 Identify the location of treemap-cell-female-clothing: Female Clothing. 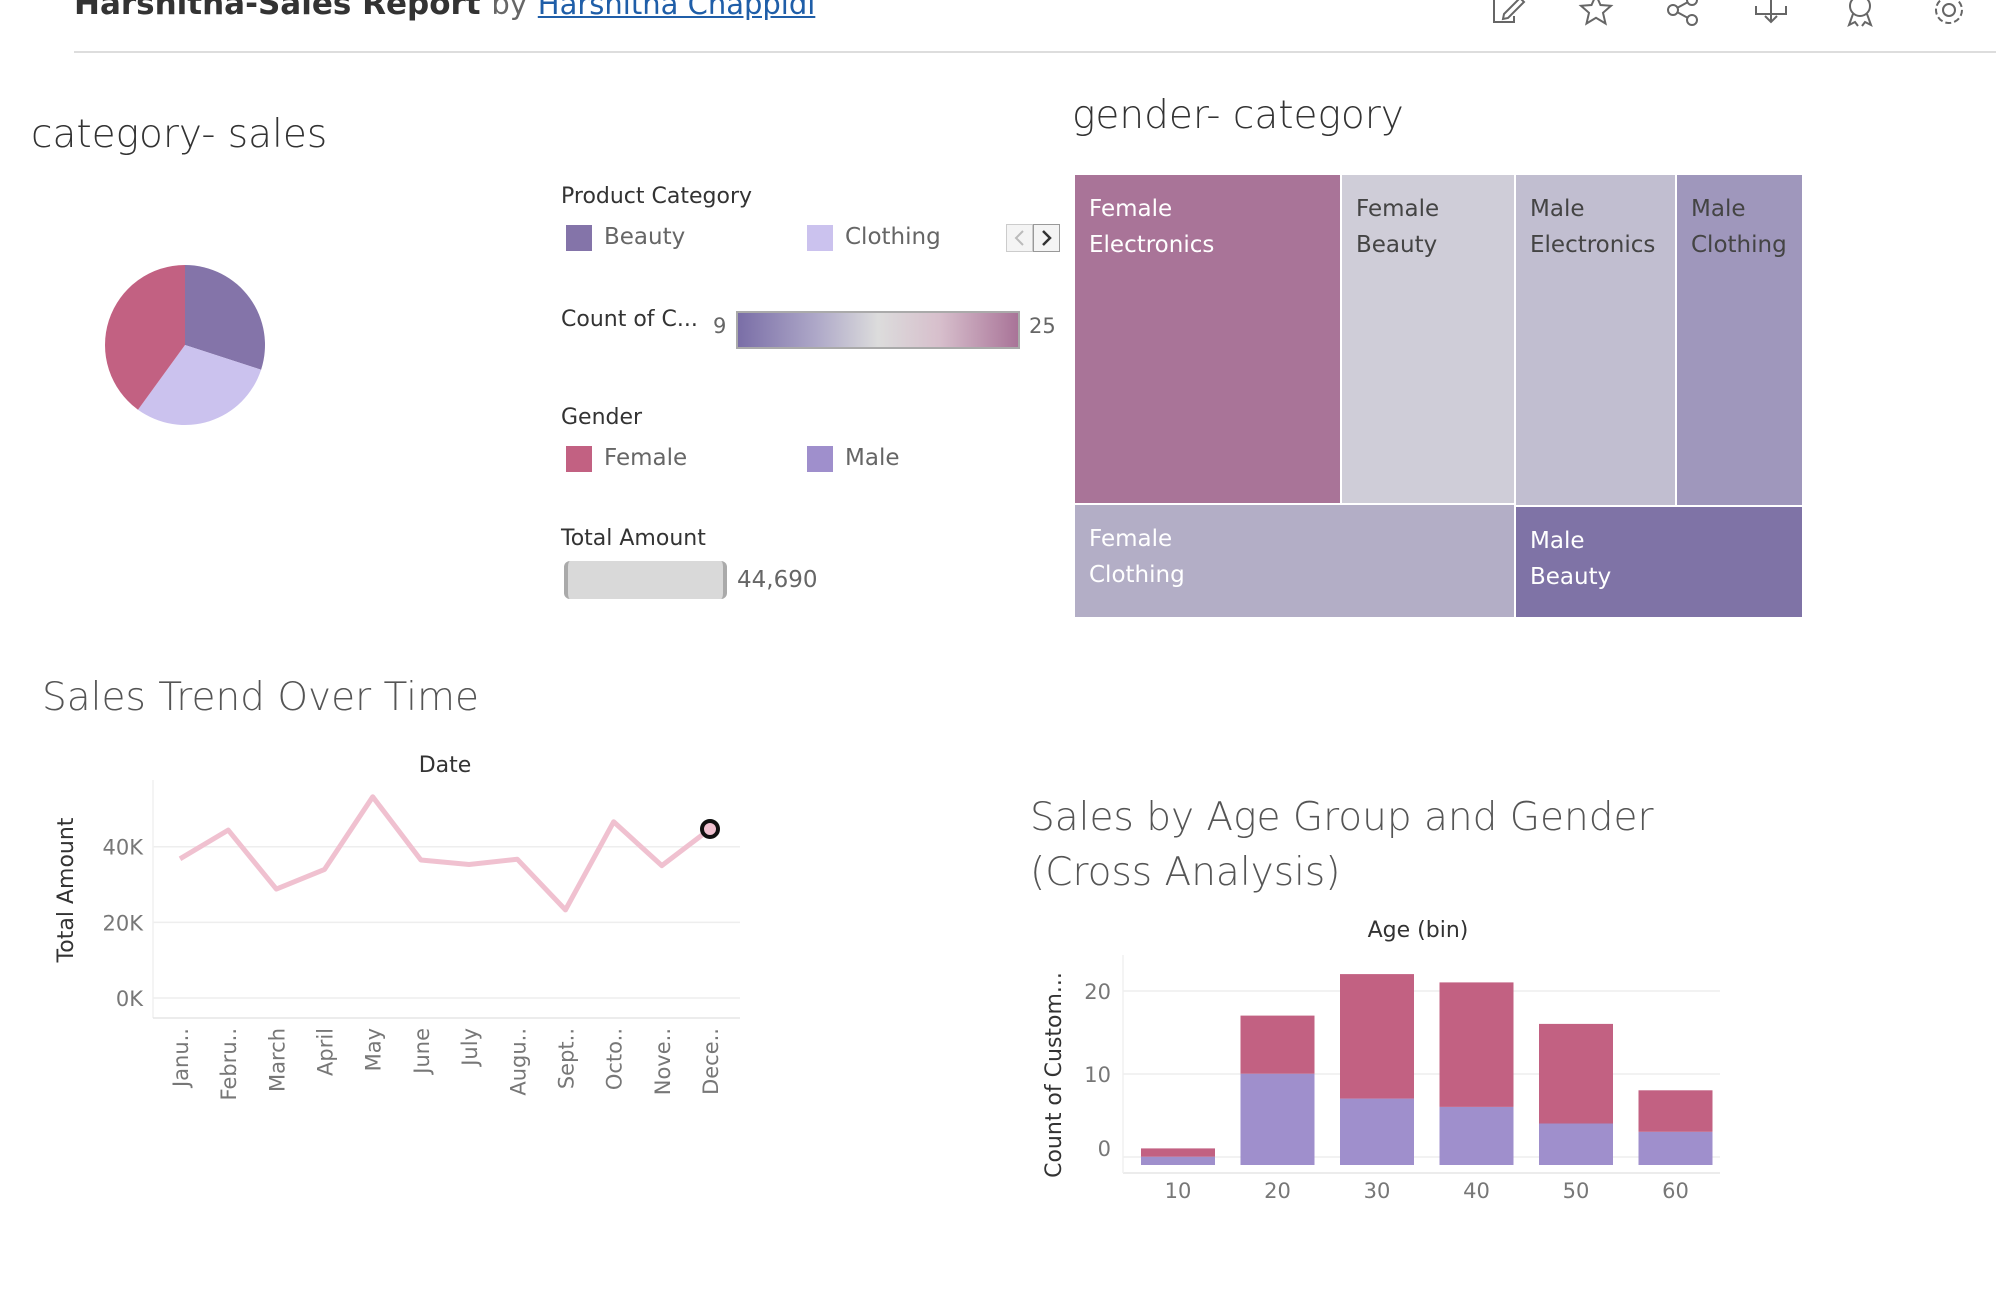
(1294, 561).